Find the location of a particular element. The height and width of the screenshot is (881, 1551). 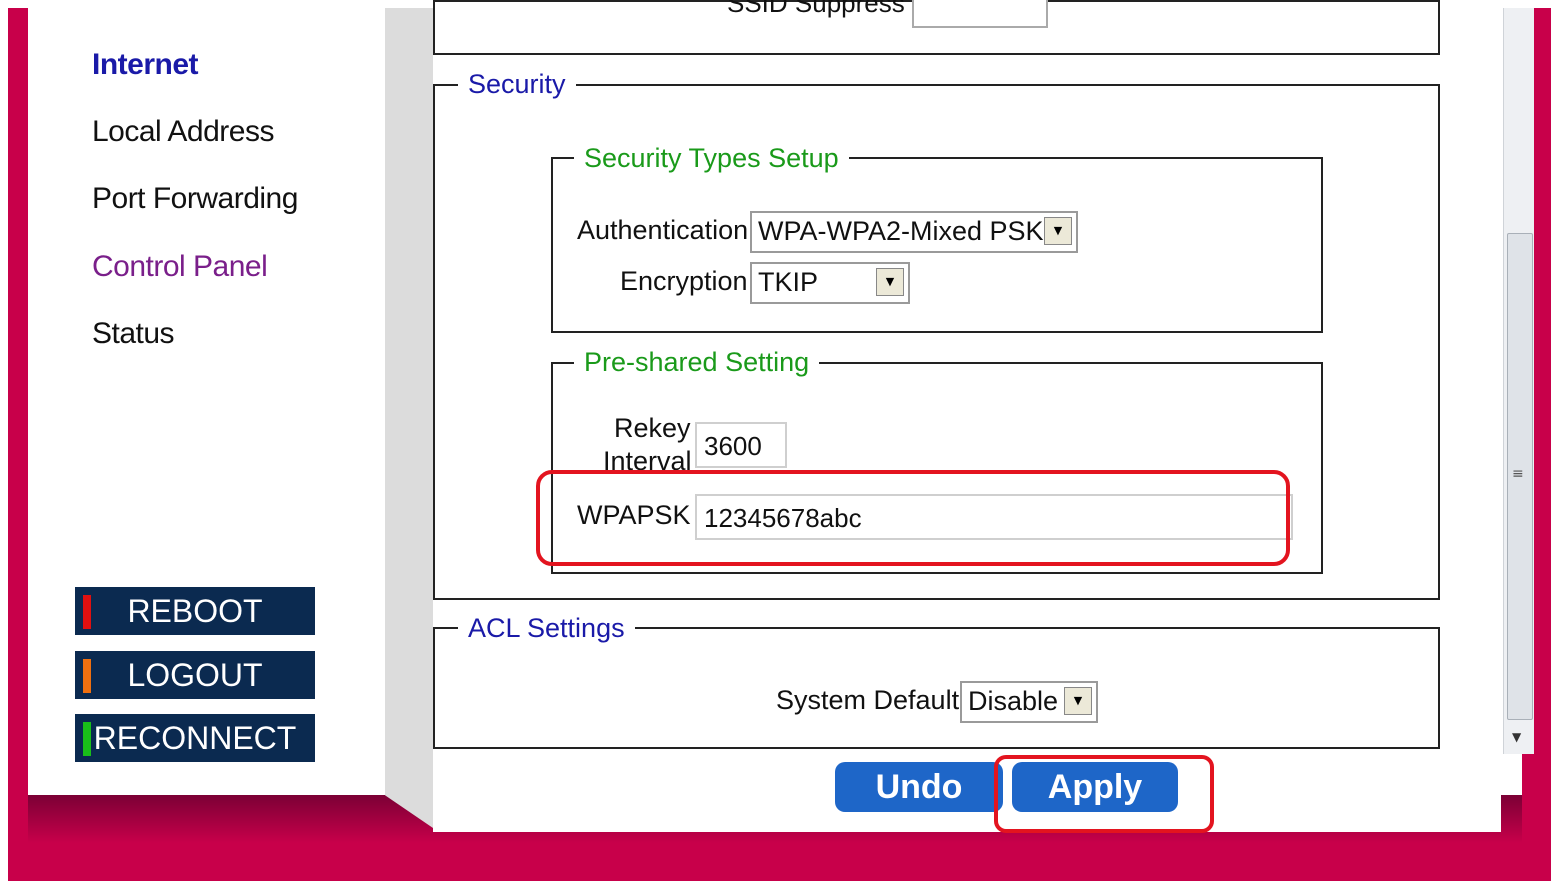

reboot-button: REBOOT is located at coordinates (195, 611).